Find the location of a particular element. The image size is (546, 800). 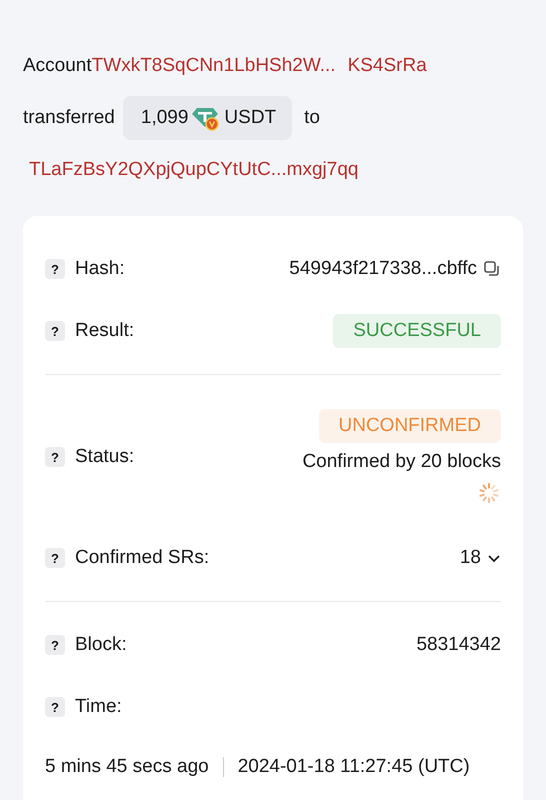

transferred-label: transferred is located at coordinates (69, 118).